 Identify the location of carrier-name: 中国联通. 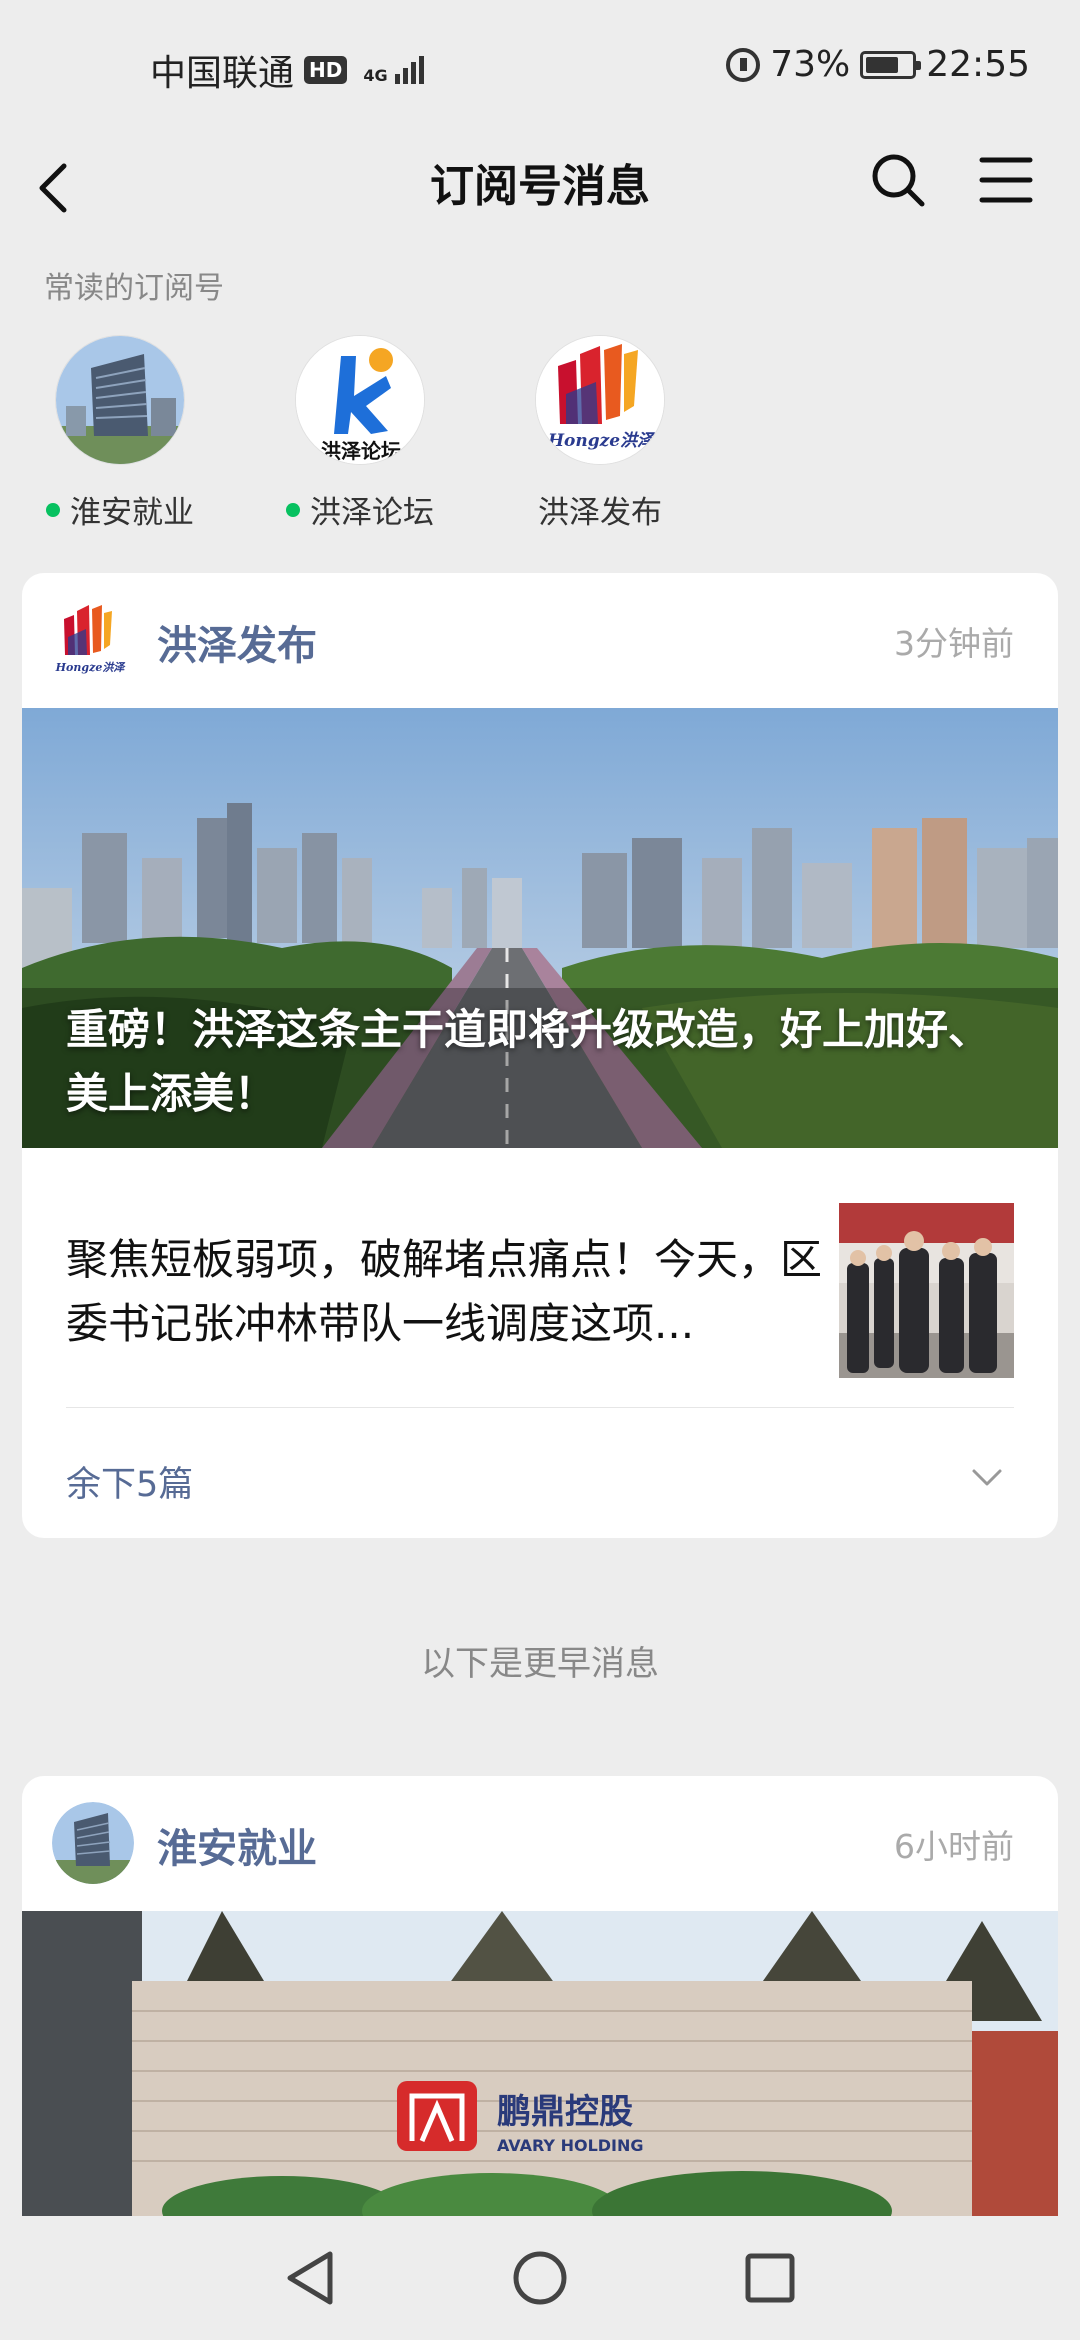
(222, 73).